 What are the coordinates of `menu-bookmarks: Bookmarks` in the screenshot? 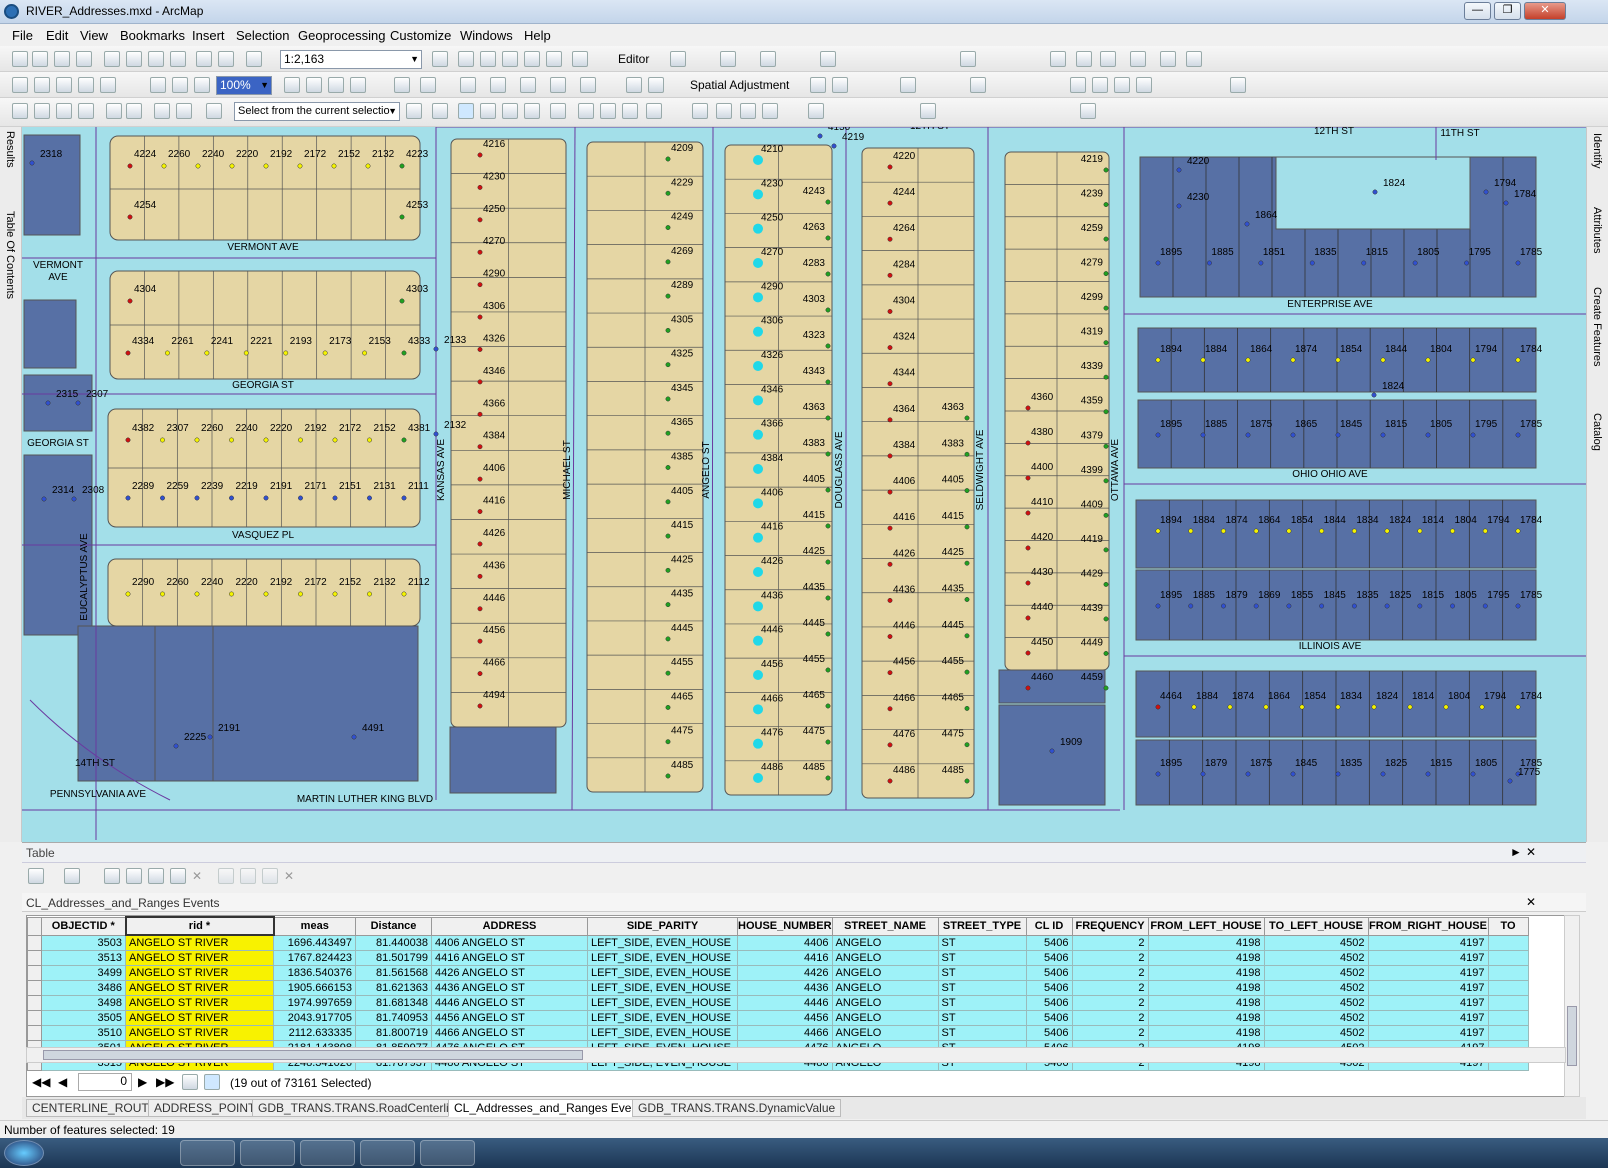 It's located at (152, 35).